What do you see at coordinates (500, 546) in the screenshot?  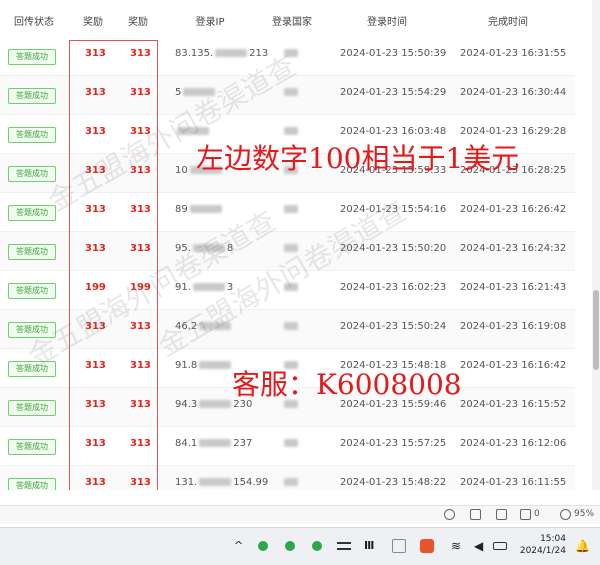 I see `battery-icon` at bounding box center [500, 546].